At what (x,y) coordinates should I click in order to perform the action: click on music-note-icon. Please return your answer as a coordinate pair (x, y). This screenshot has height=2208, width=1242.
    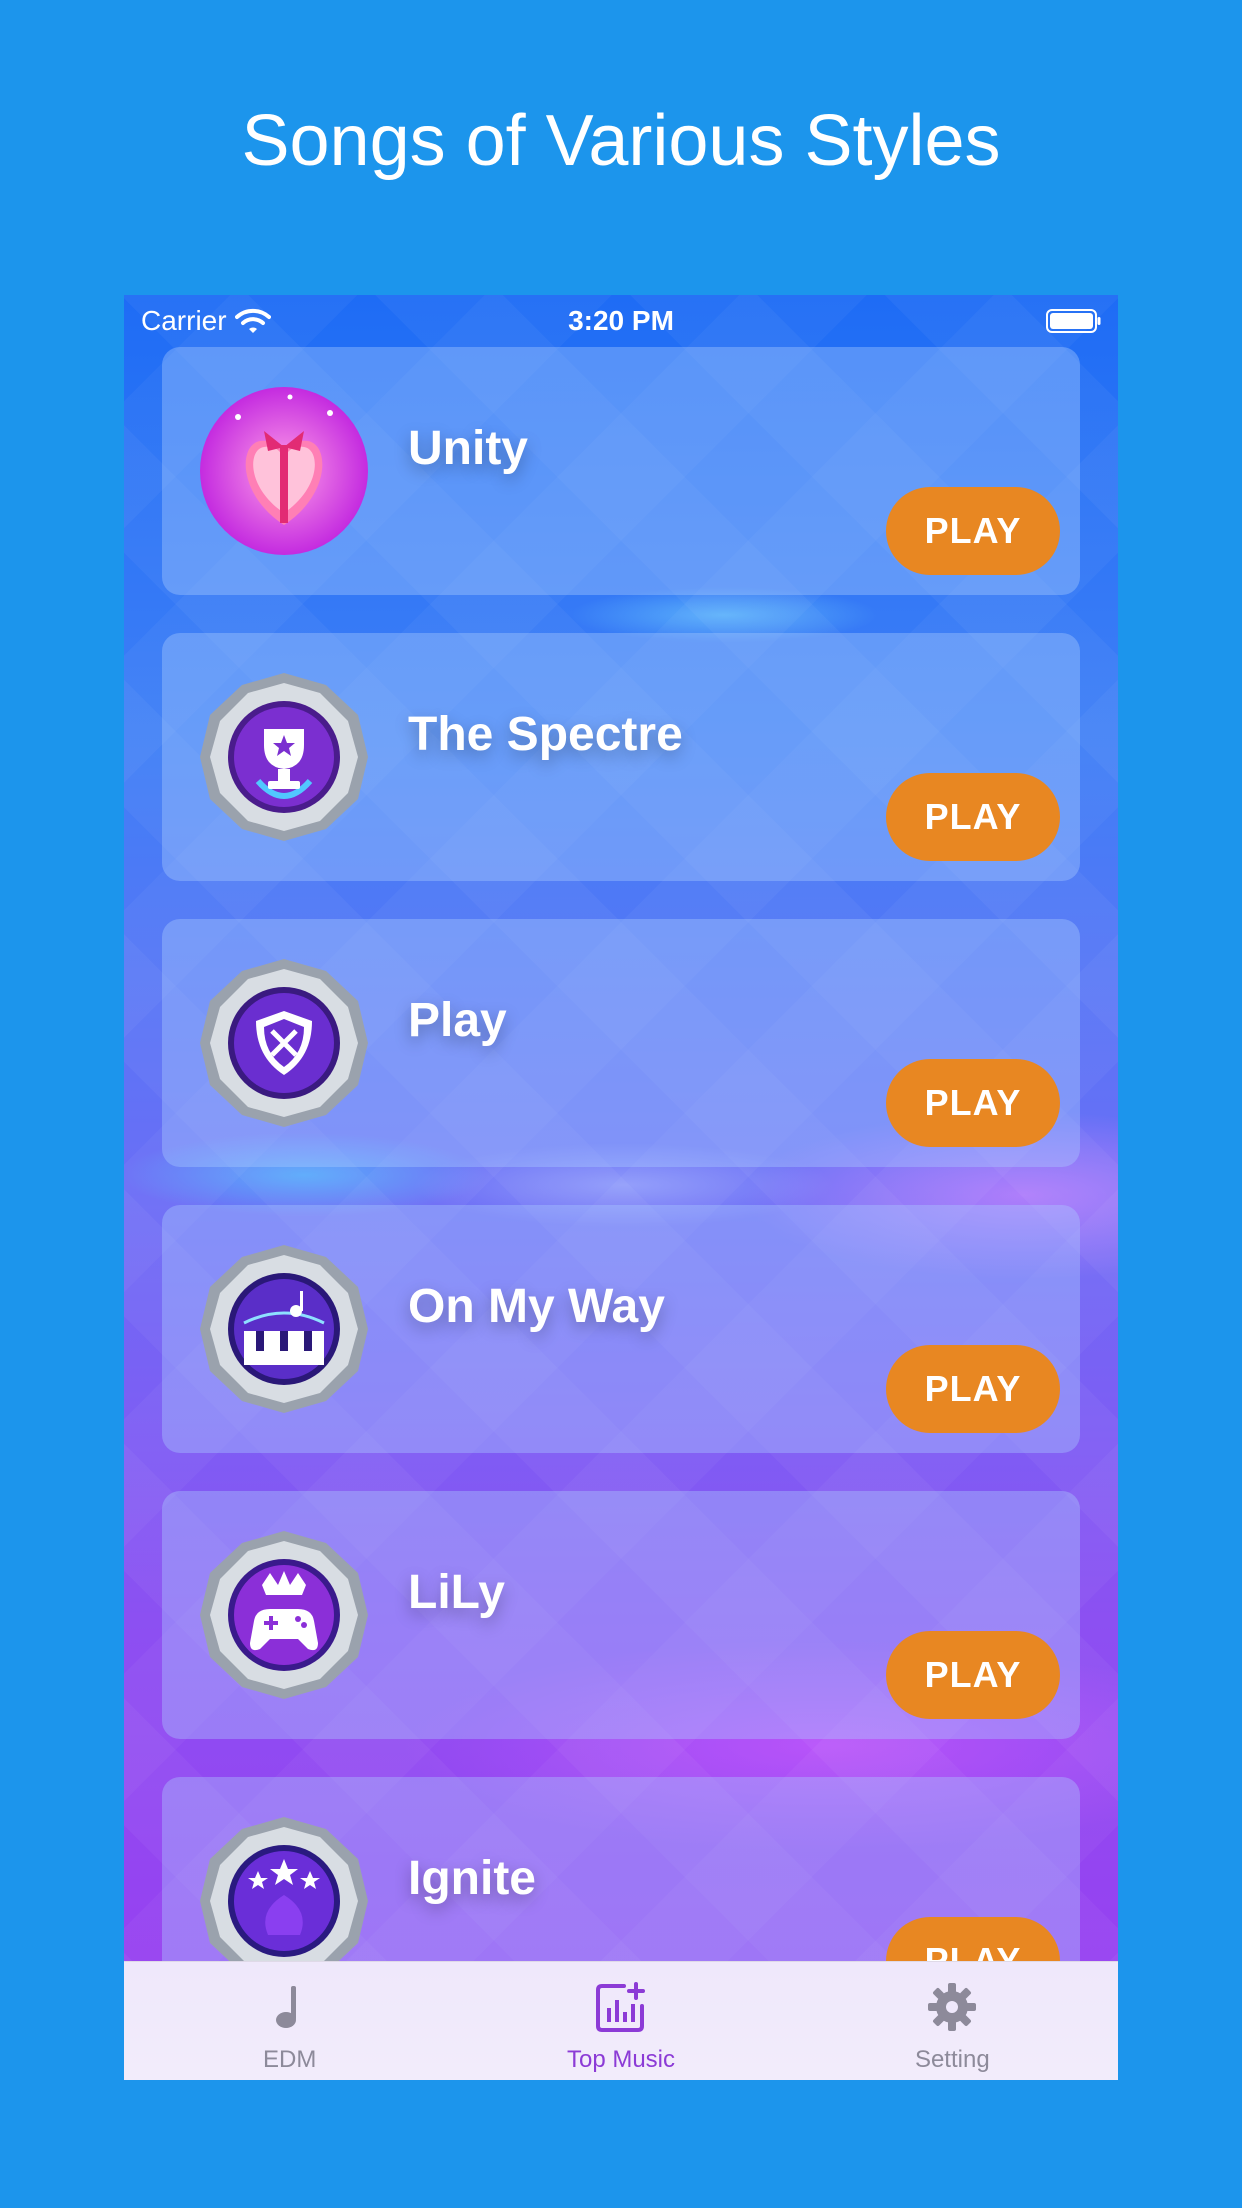
    Looking at the image, I should click on (285, 2007).